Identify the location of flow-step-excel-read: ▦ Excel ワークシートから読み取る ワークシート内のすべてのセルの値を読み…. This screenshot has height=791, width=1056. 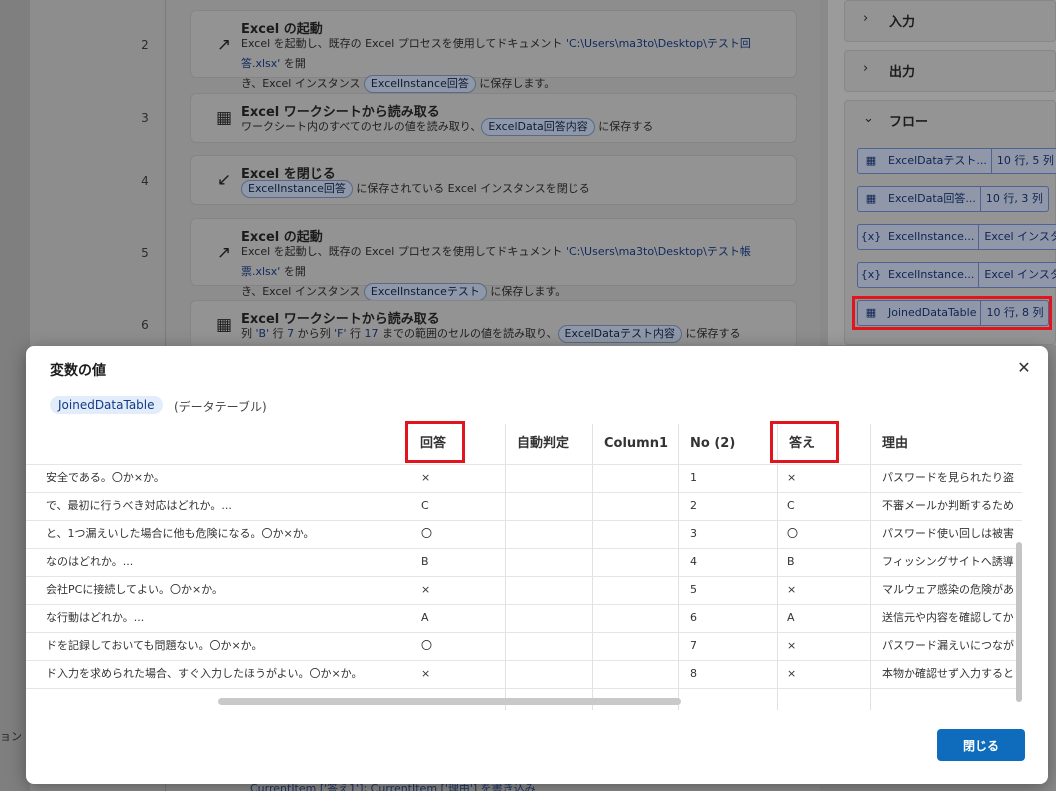
(493, 118).